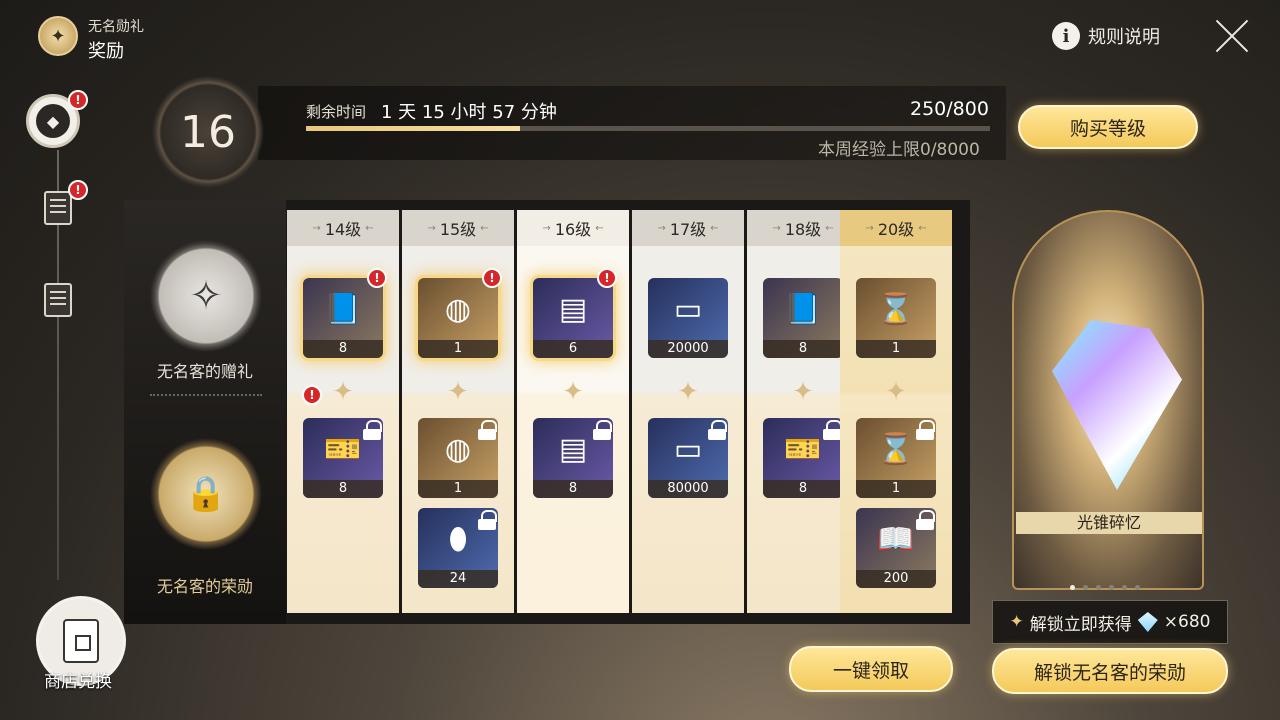 This screenshot has height=720, width=1280. Describe the element at coordinates (688, 309) in the screenshot. I see `credit-icon: ▭` at that location.